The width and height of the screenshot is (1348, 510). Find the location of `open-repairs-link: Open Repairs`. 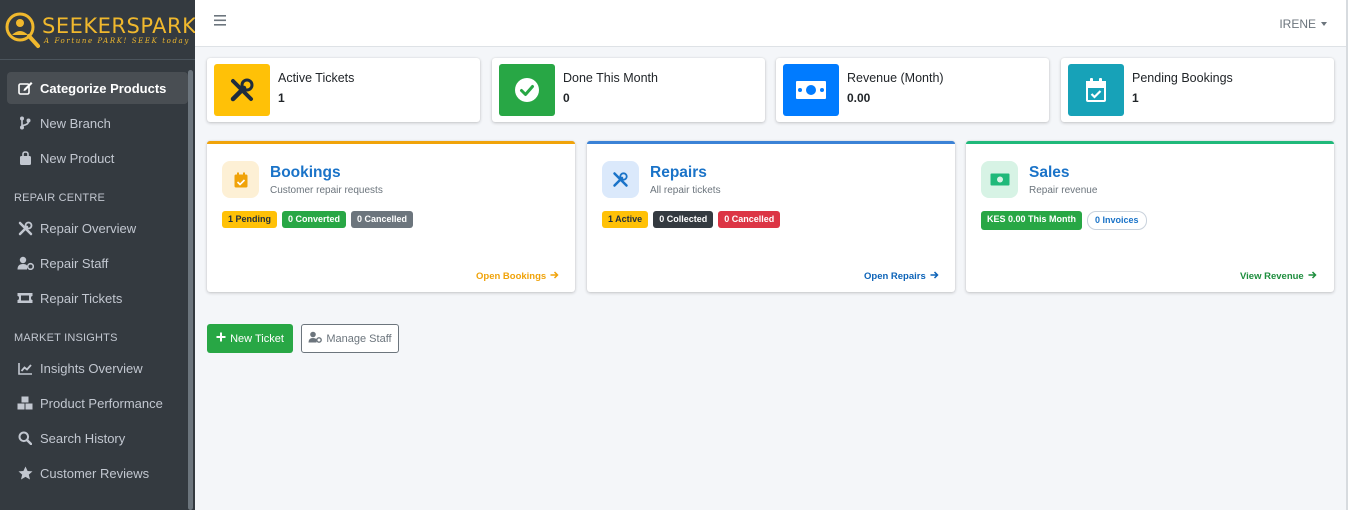

open-repairs-link: Open Repairs is located at coordinates (901, 276).